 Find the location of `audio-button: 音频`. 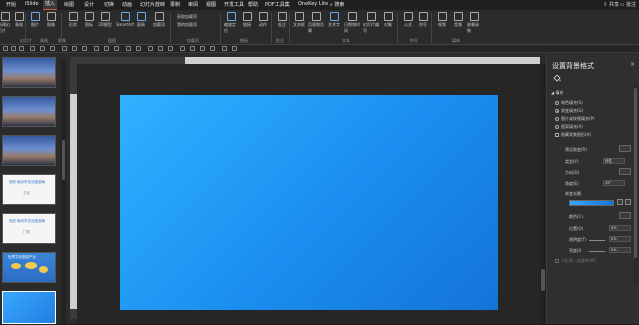

audio-button: 音频 is located at coordinates (458, 20).